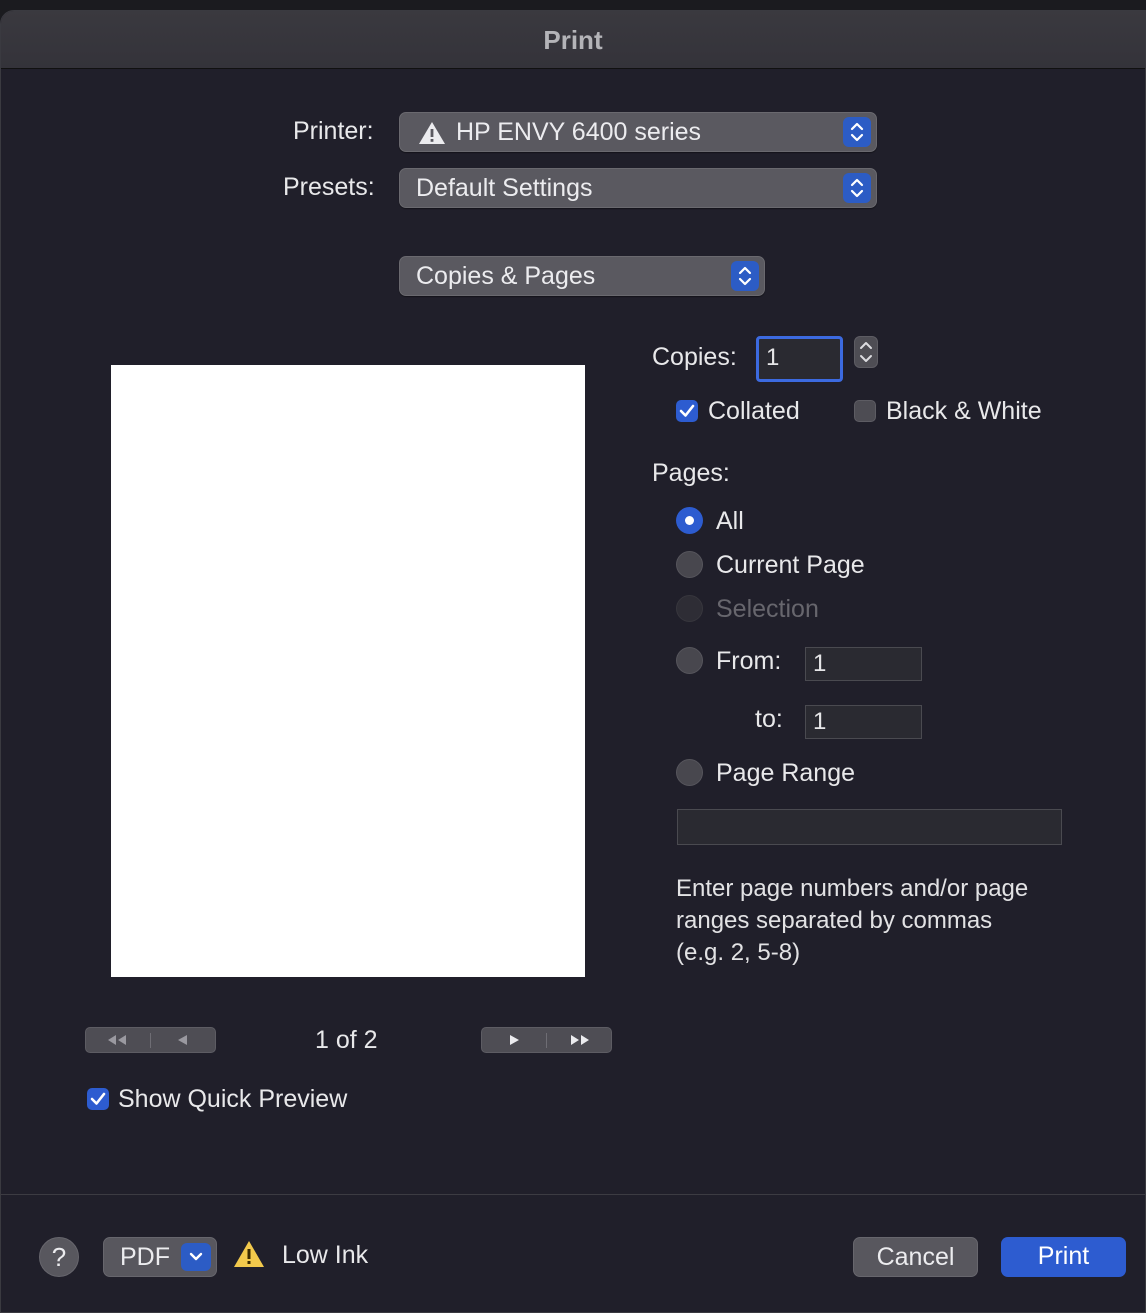 The width and height of the screenshot is (1146, 1313). What do you see at coordinates (730, 521) in the screenshot?
I see `pages-all-label: All` at bounding box center [730, 521].